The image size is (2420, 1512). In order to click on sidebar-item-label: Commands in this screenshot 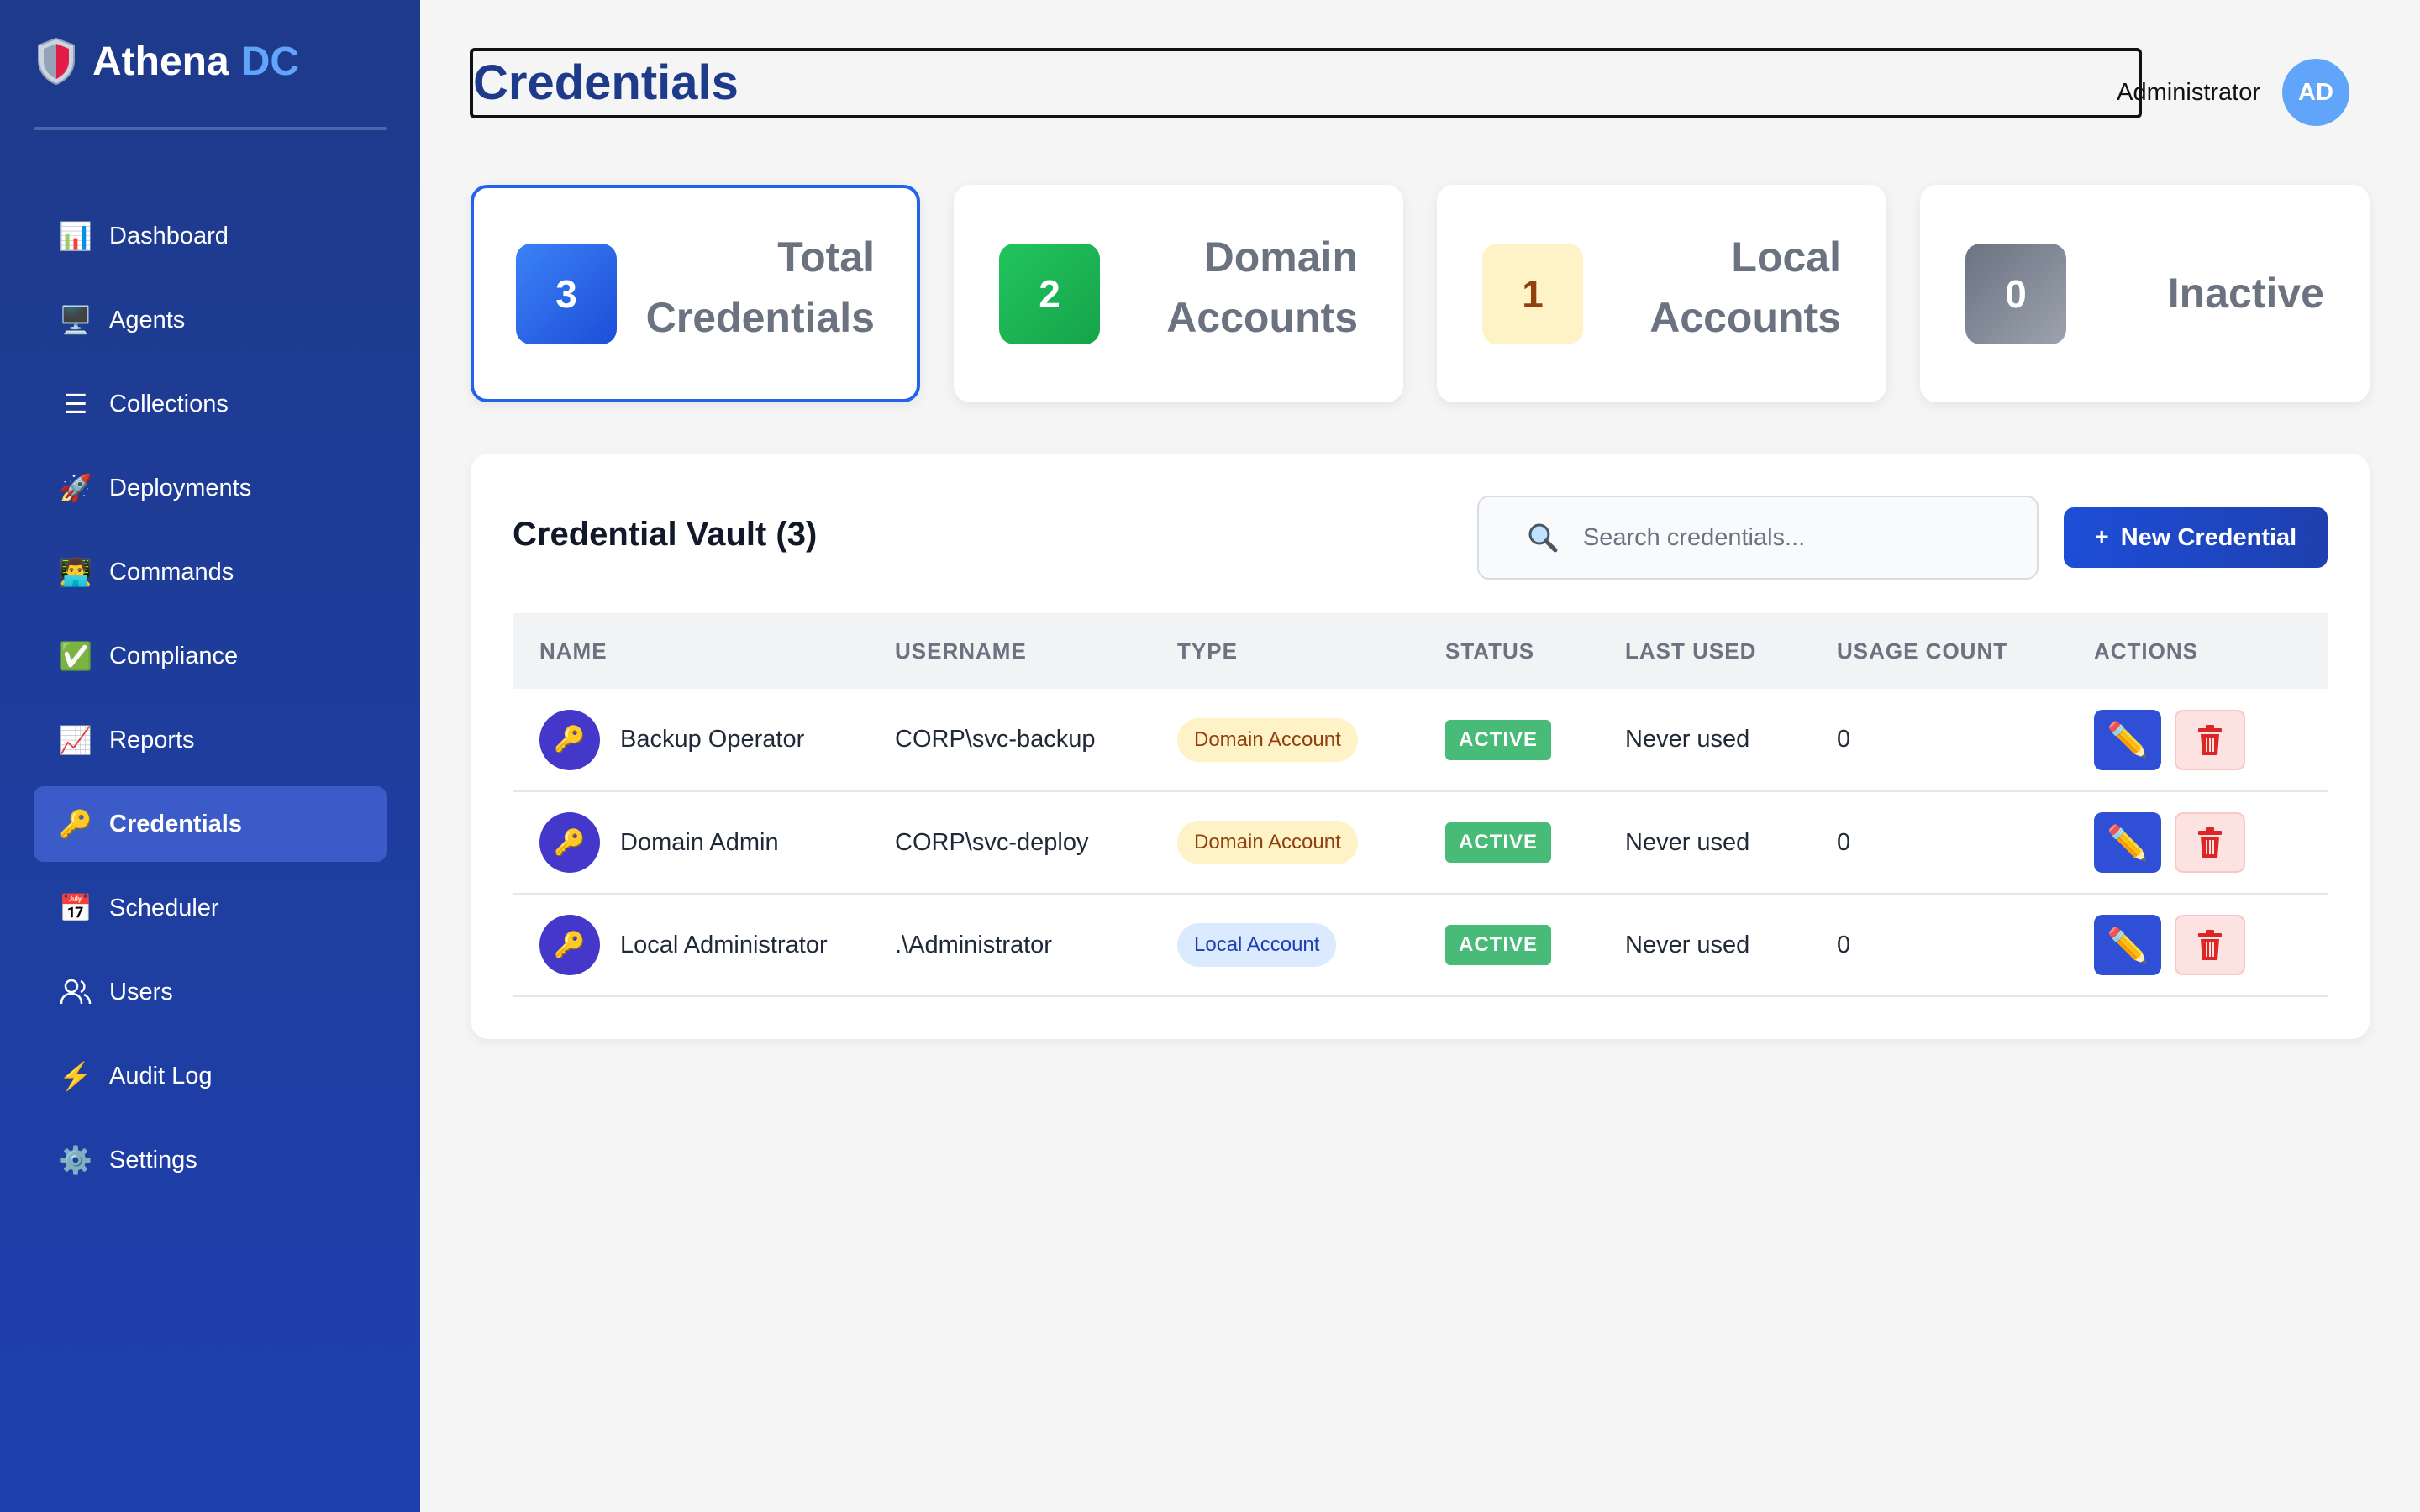, I will do `click(172, 571)`.